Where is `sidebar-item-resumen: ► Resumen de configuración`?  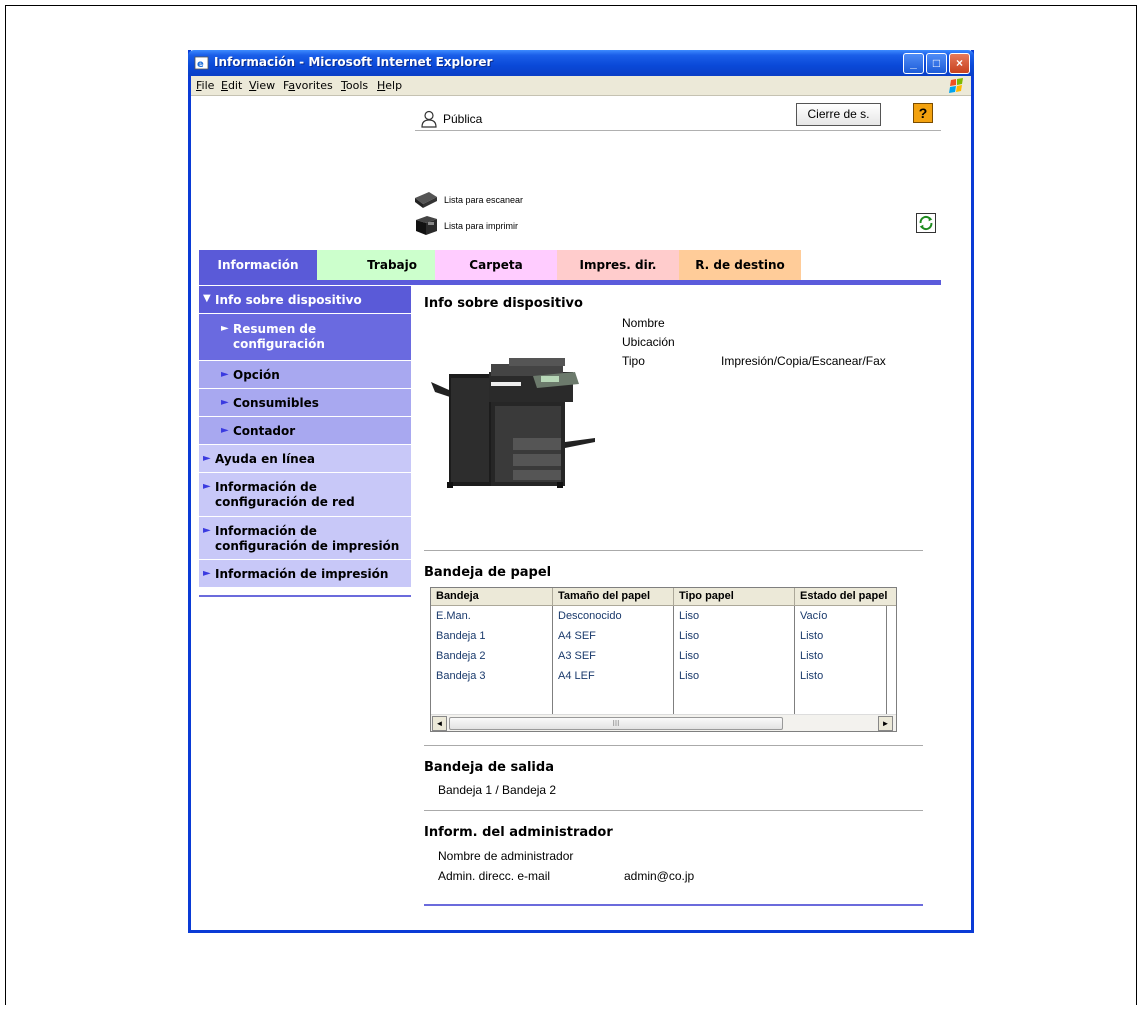 sidebar-item-resumen: ► Resumen de configuración is located at coordinates (305, 337).